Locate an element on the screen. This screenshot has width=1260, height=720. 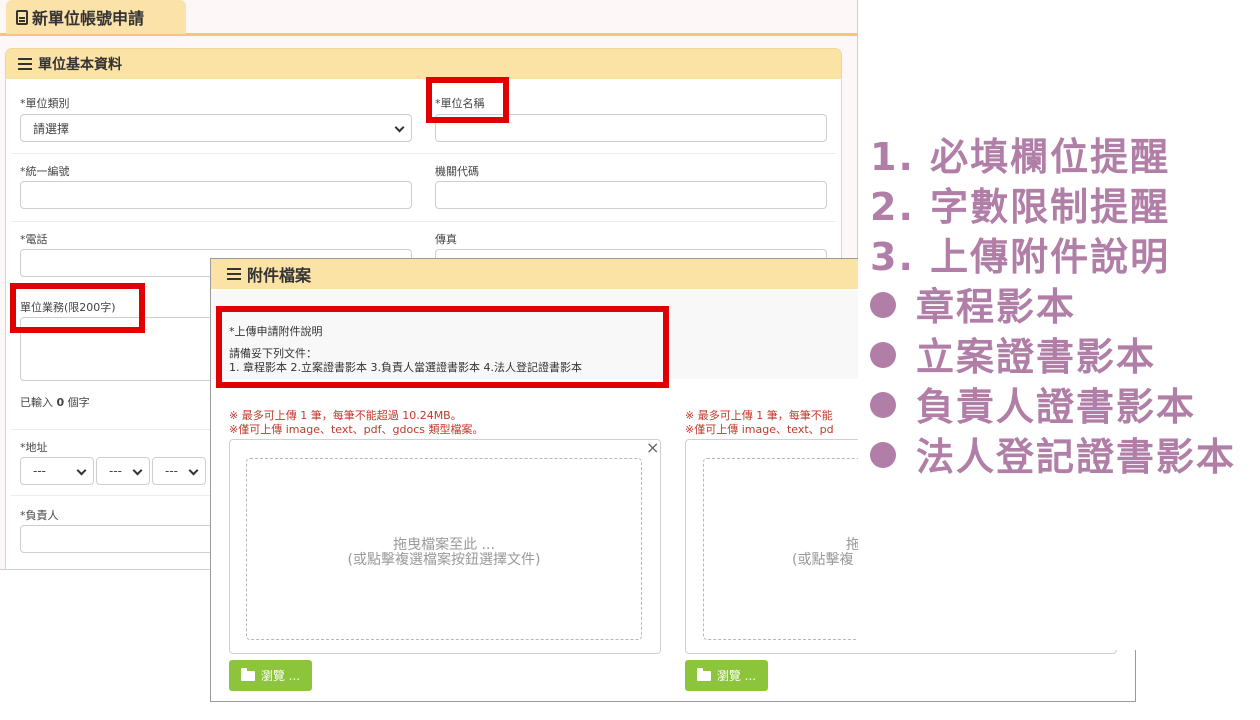
address-road-value: --- is located at coordinates (171, 471).